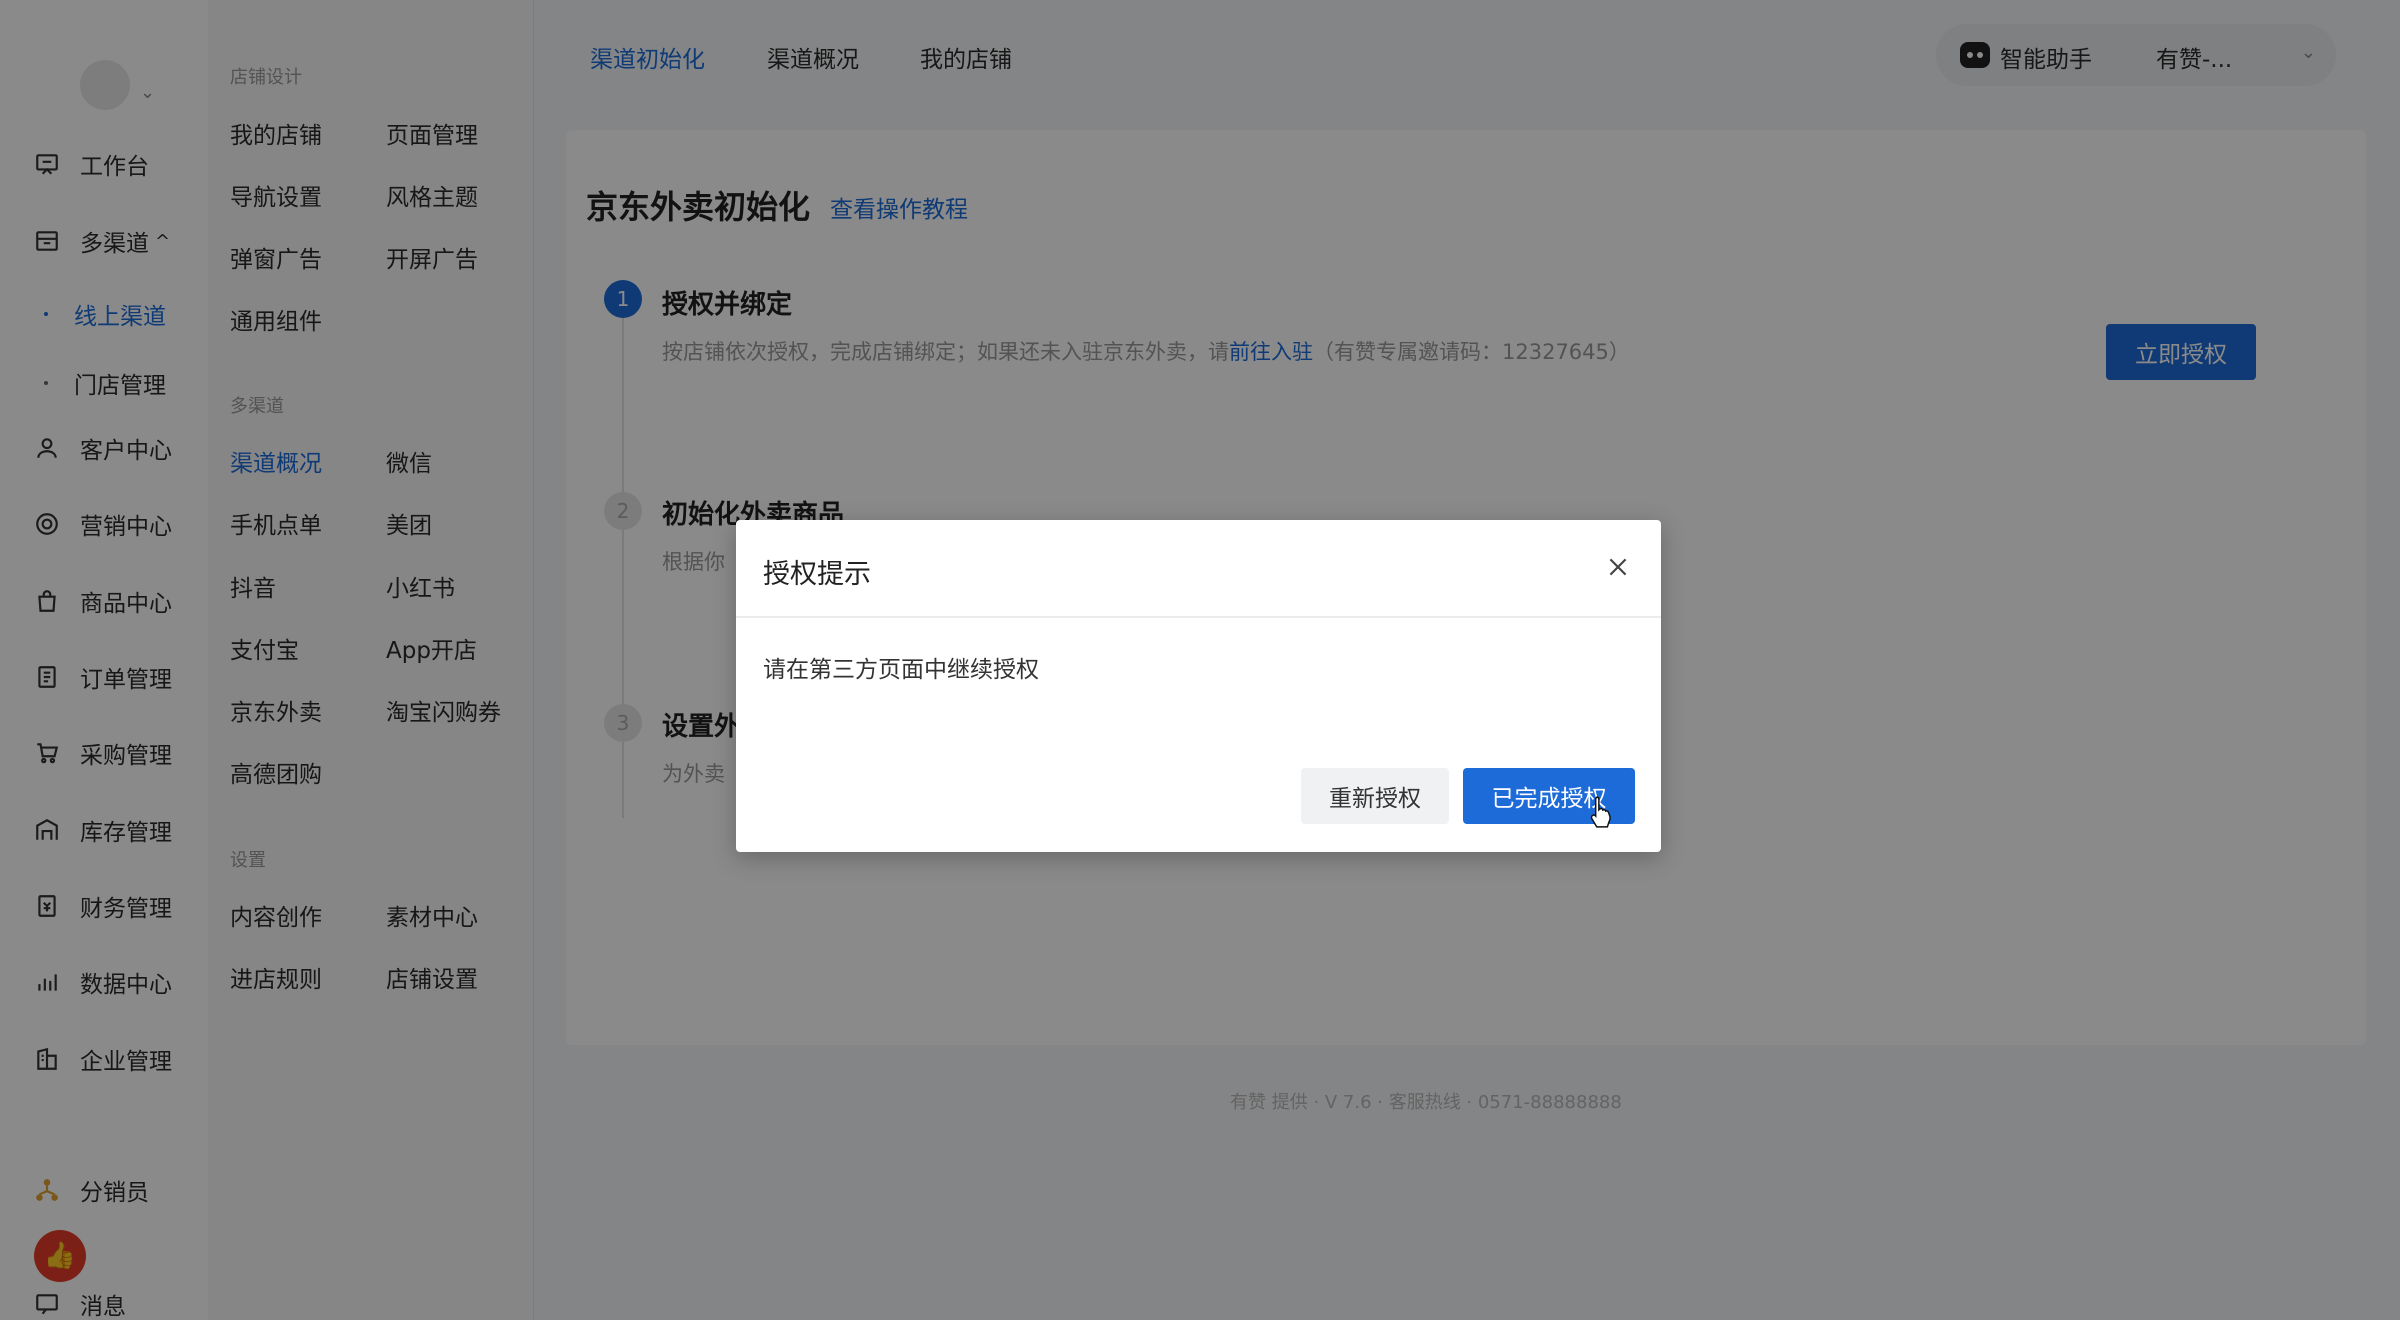 The image size is (2400, 1320). Describe the element at coordinates (901, 670) in the screenshot. I see `dialog-message: 请在第三方页面中继续授权` at that location.